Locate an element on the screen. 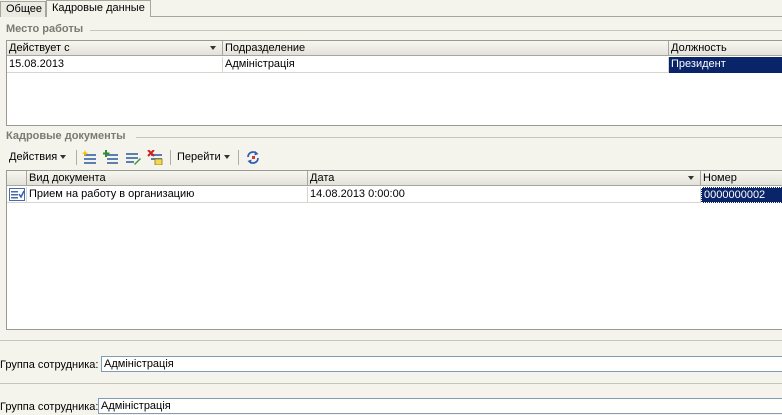 The height and width of the screenshot is (415, 782). column-header-label: Номер is located at coordinates (720, 178).